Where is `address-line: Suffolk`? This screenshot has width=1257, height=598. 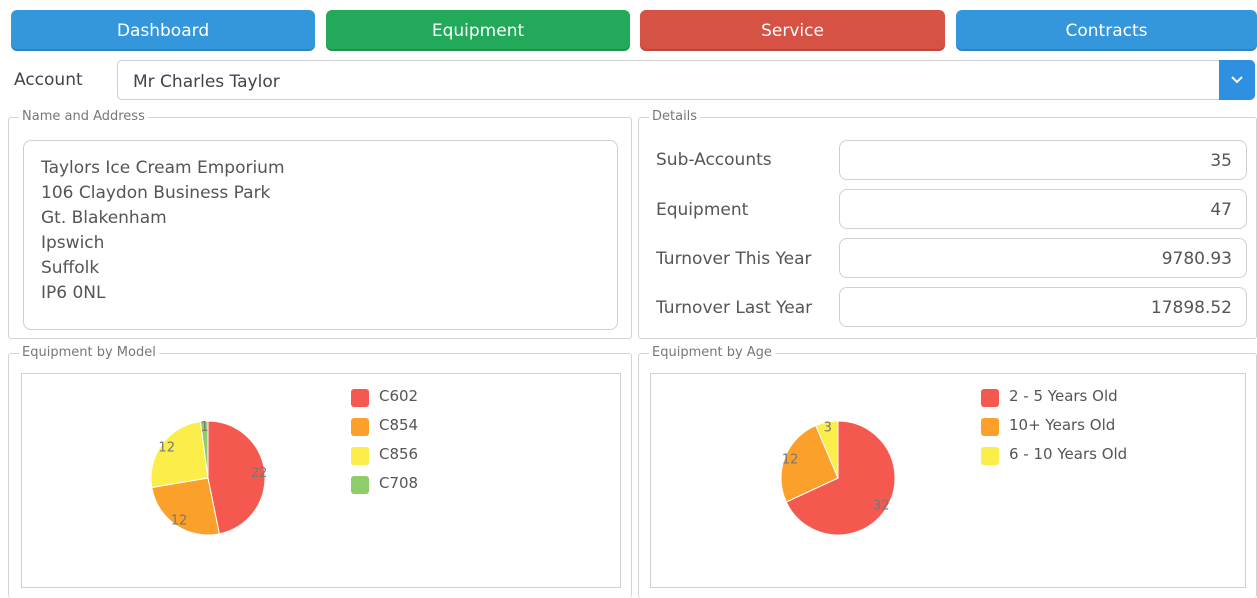 address-line: Suffolk is located at coordinates (70, 268).